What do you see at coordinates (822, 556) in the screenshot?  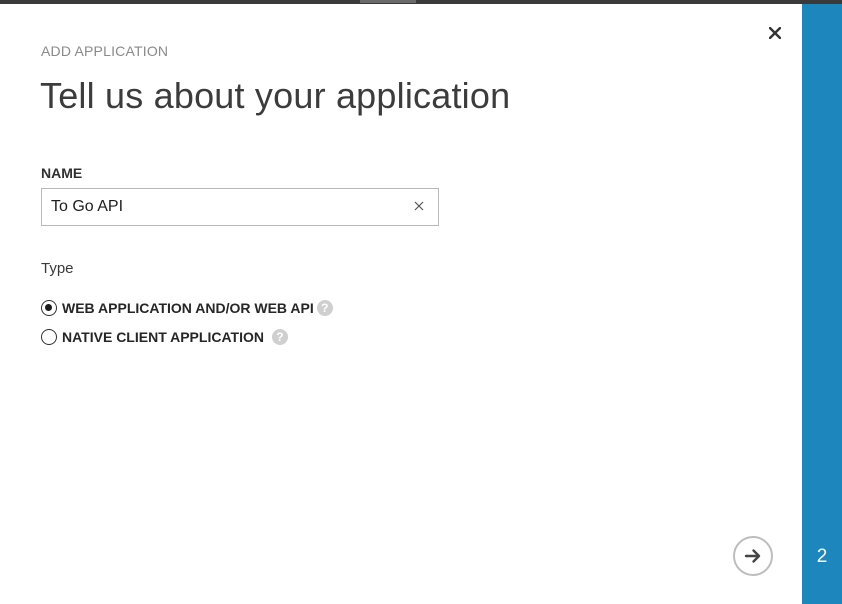 I see `step-number: 2` at bounding box center [822, 556].